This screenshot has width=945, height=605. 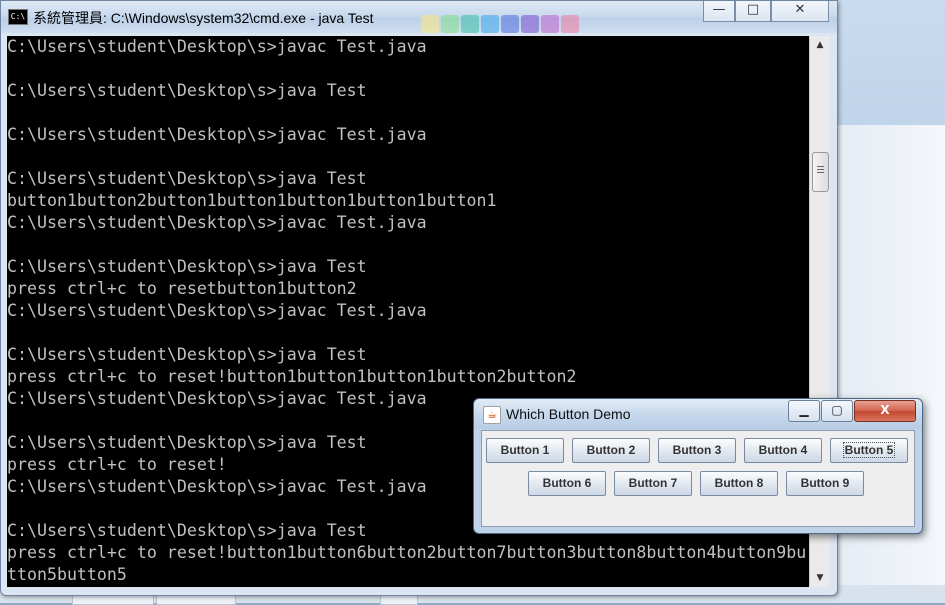 What do you see at coordinates (885, 411) in the screenshot?
I see `close-button: X` at bounding box center [885, 411].